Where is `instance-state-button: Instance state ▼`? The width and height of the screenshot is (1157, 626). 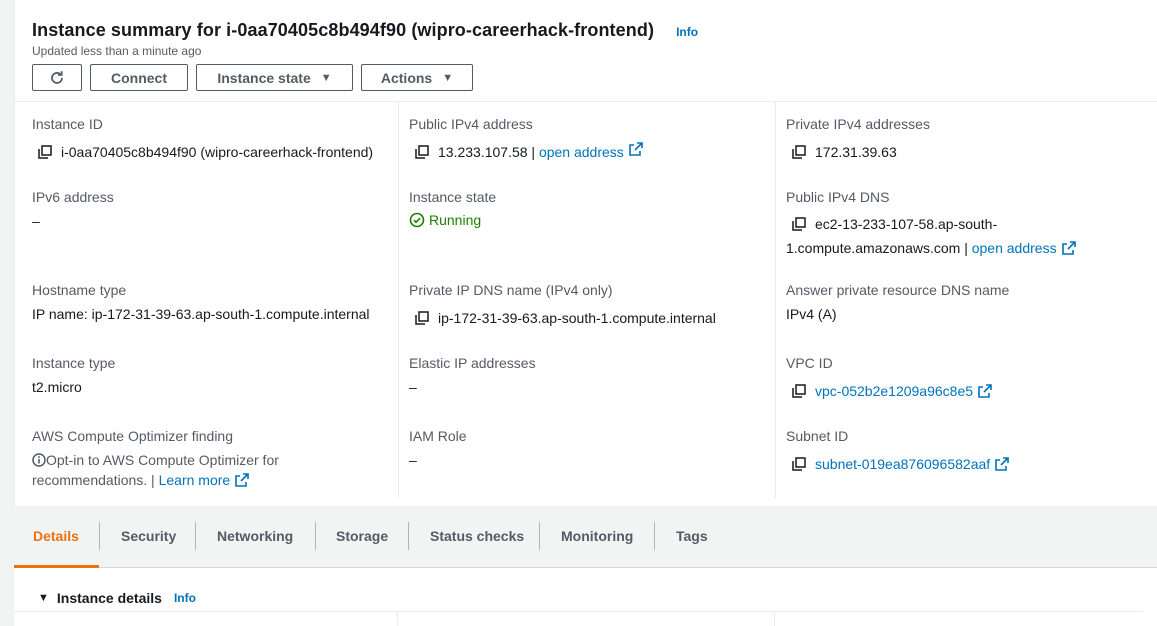 instance-state-button: Instance state ▼ is located at coordinates (274, 77).